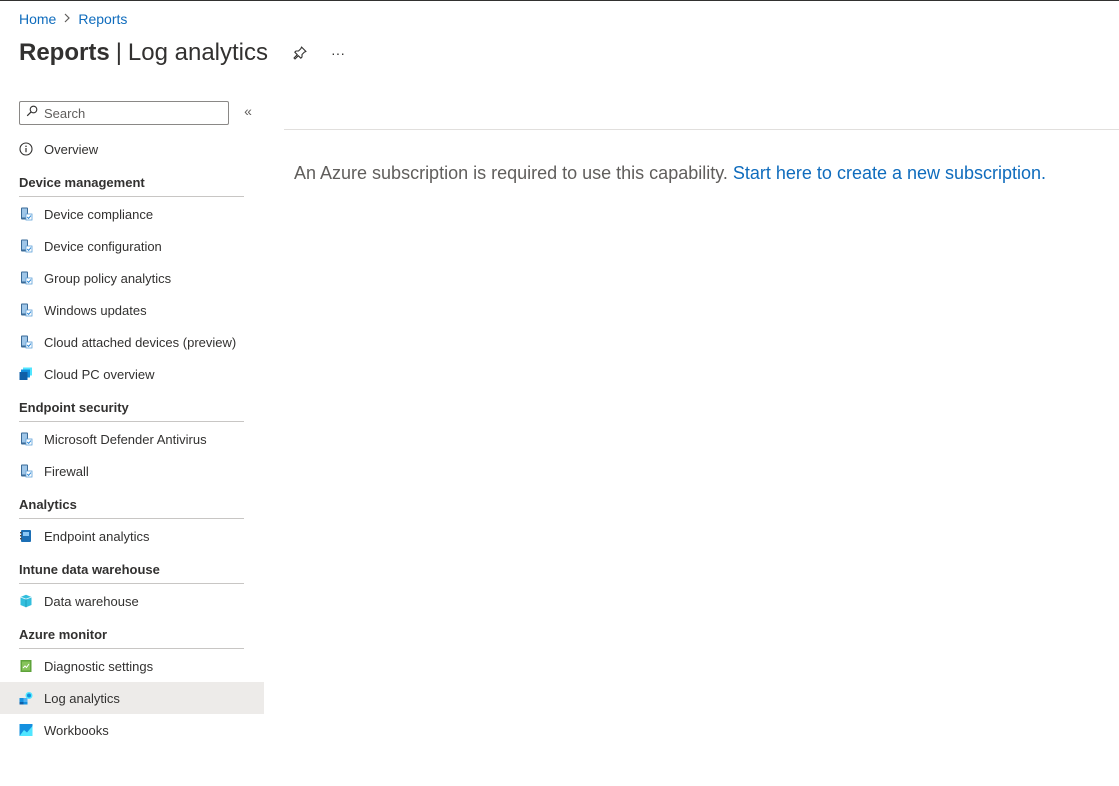  Describe the element at coordinates (91, 601) in the screenshot. I see `sidebar-item-label: Data warehouse` at that location.